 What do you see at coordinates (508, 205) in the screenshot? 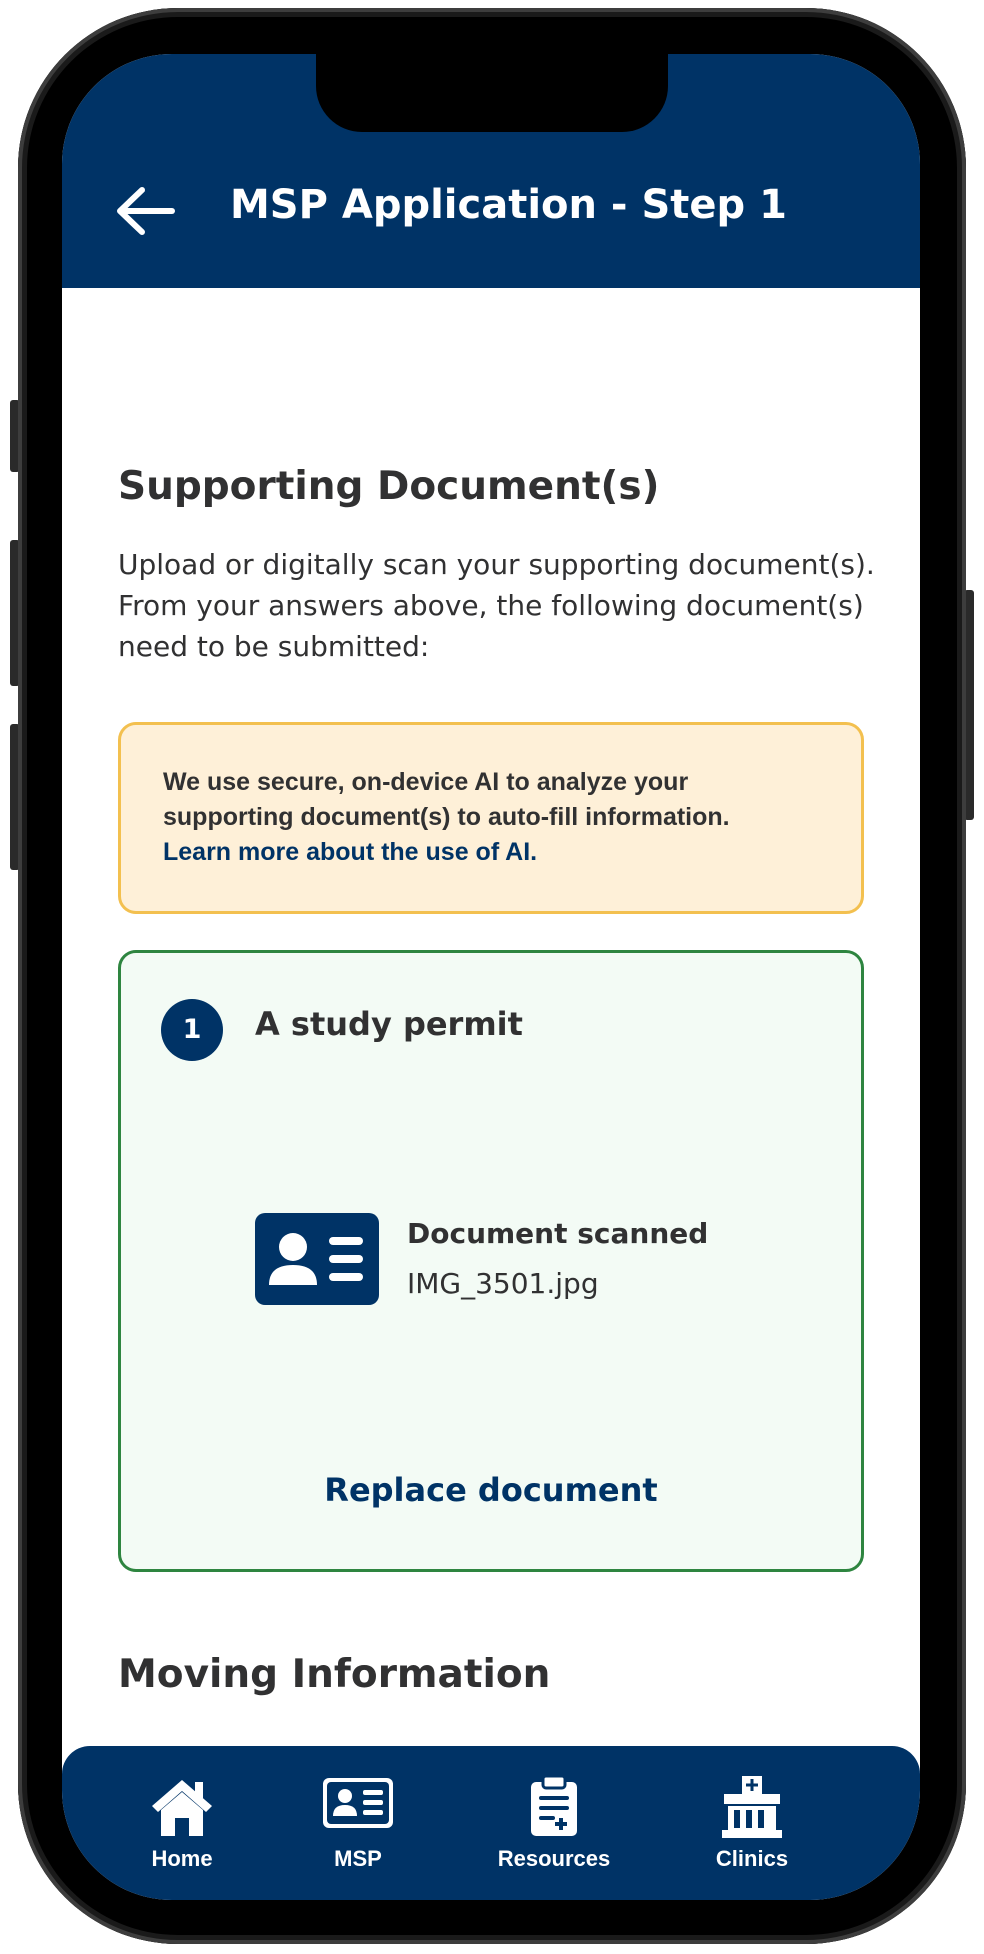
I see `page-title: MSP Application - Step 1` at bounding box center [508, 205].